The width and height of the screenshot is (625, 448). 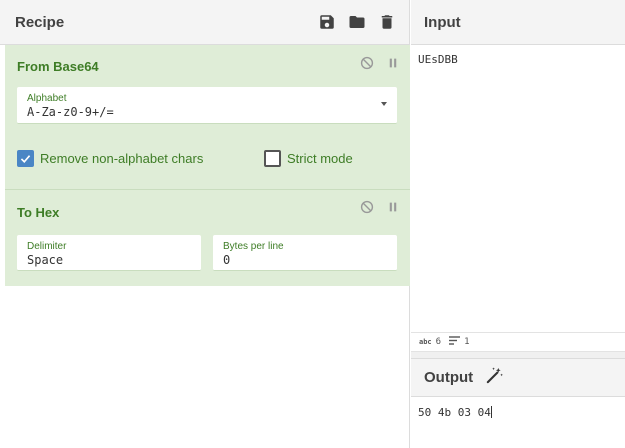 I want to click on strict-mode-checkbox: Strict mode, so click(x=308, y=158).